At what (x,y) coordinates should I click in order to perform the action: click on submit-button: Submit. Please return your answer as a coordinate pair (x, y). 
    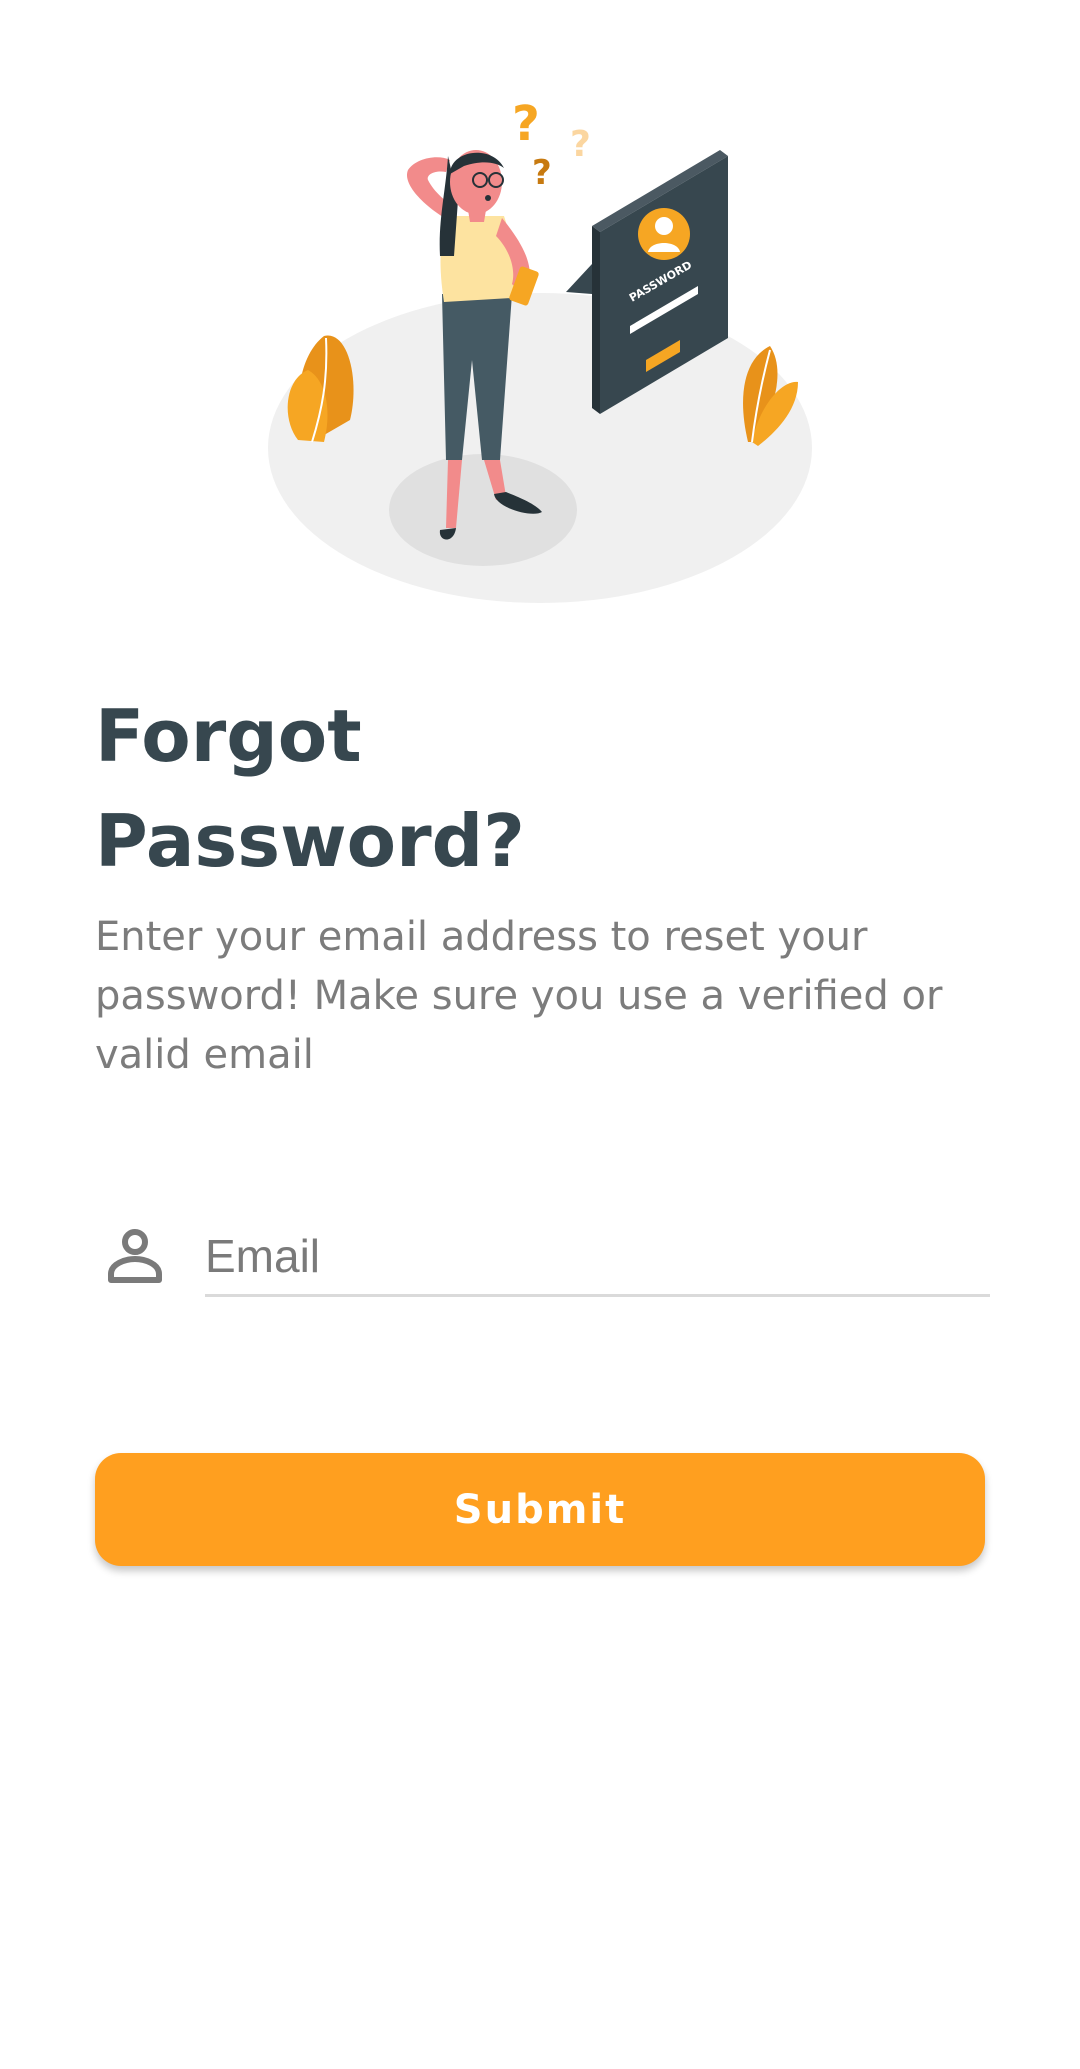
    Looking at the image, I should click on (540, 1509).